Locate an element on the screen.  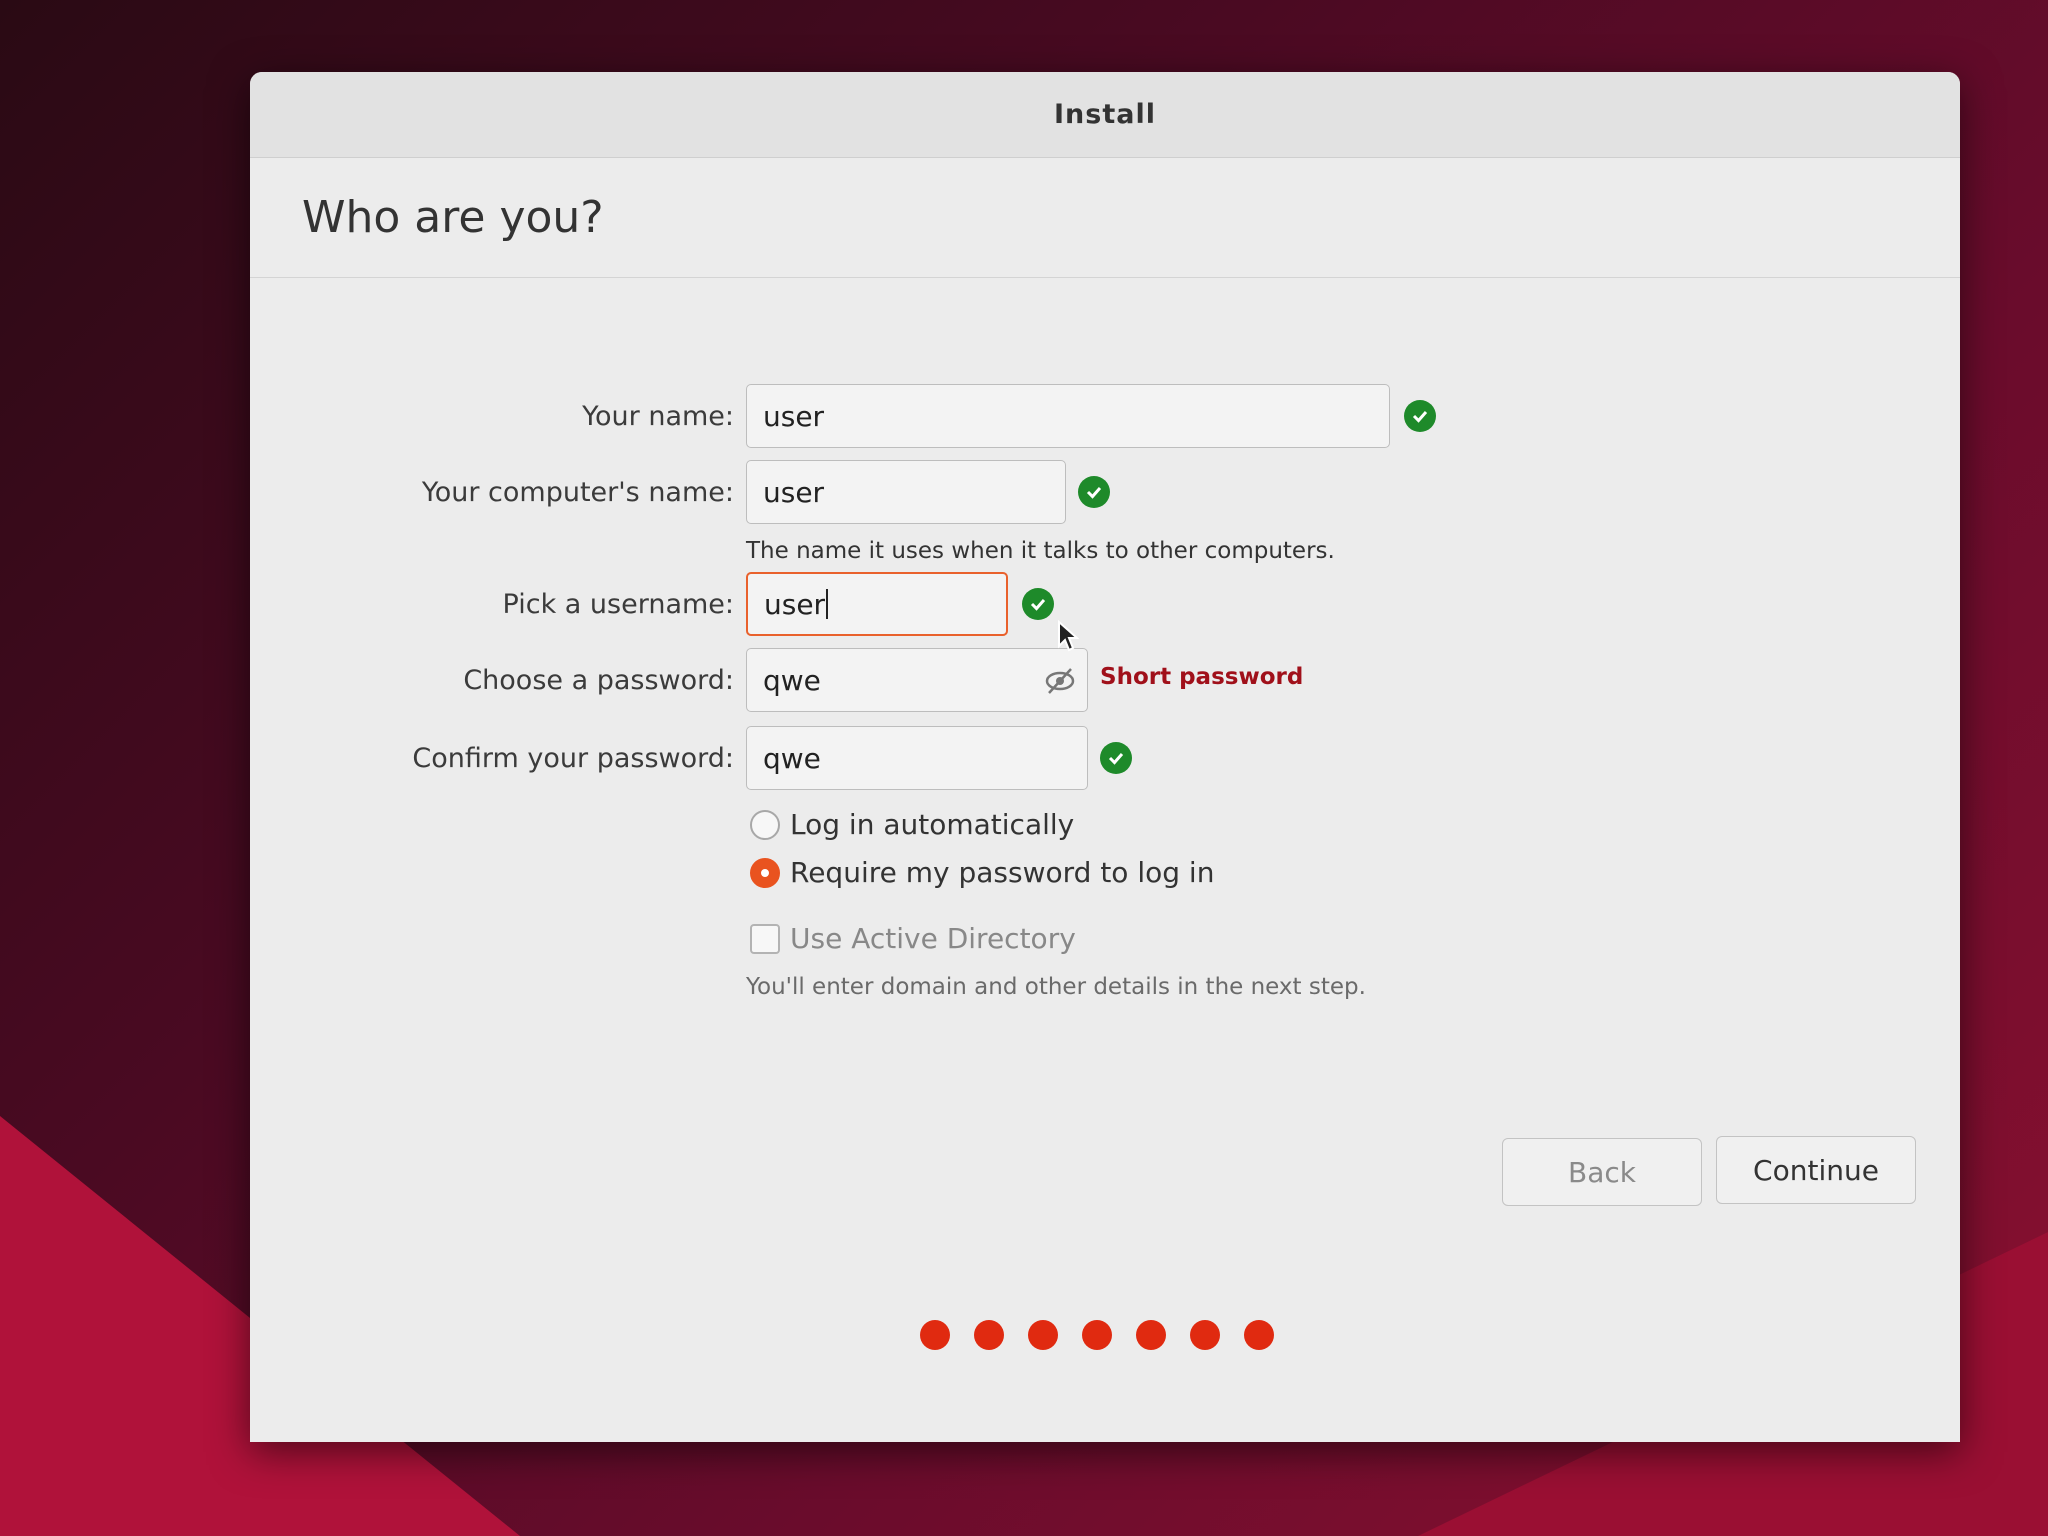
name-field: user is located at coordinates (1068, 416).